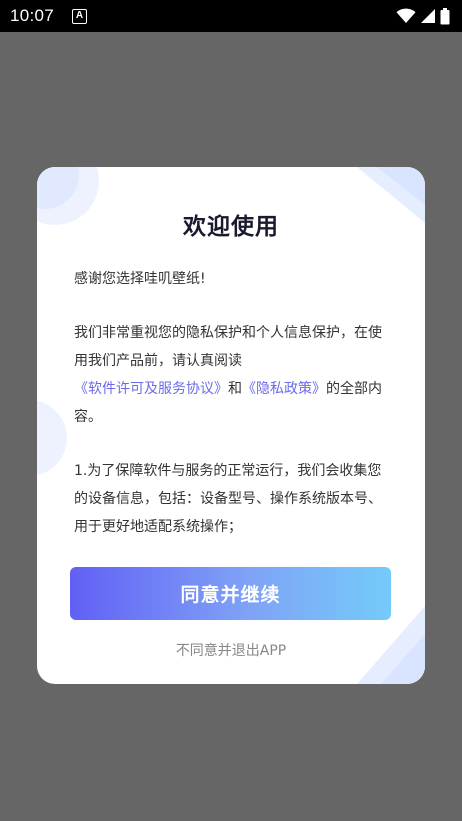  I want to click on license-agreement-link: 《软件许可及服务协议》, so click(151, 389).